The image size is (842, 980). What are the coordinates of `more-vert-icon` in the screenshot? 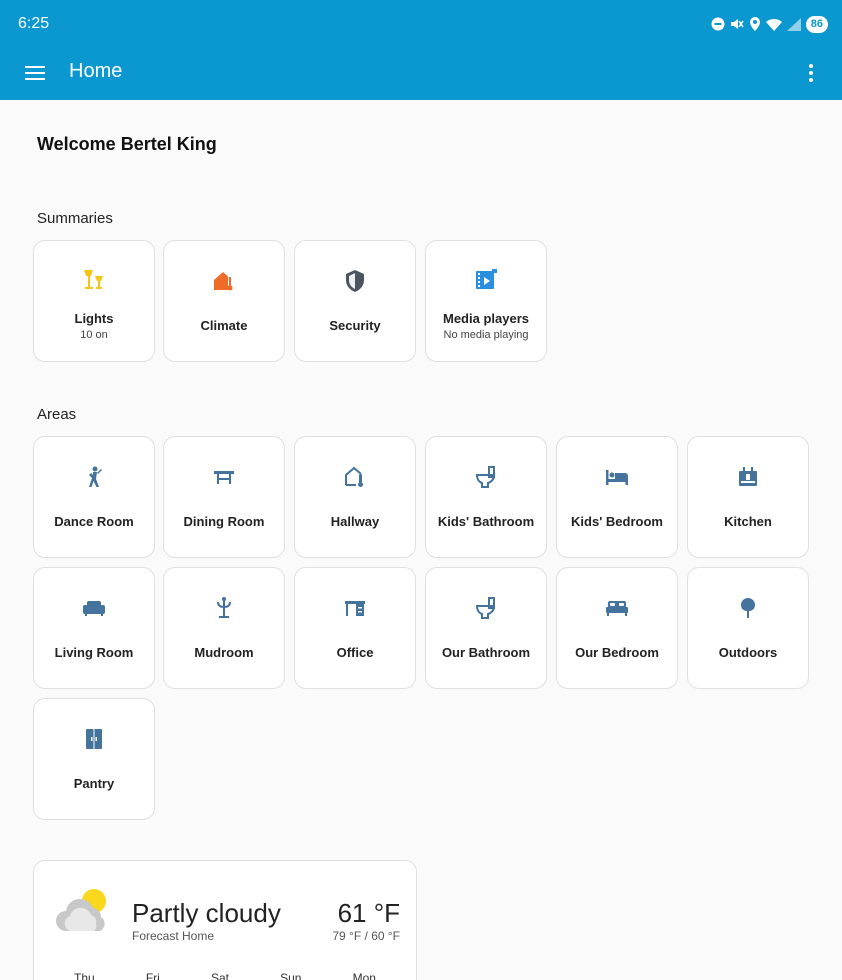 It's located at (811, 73).